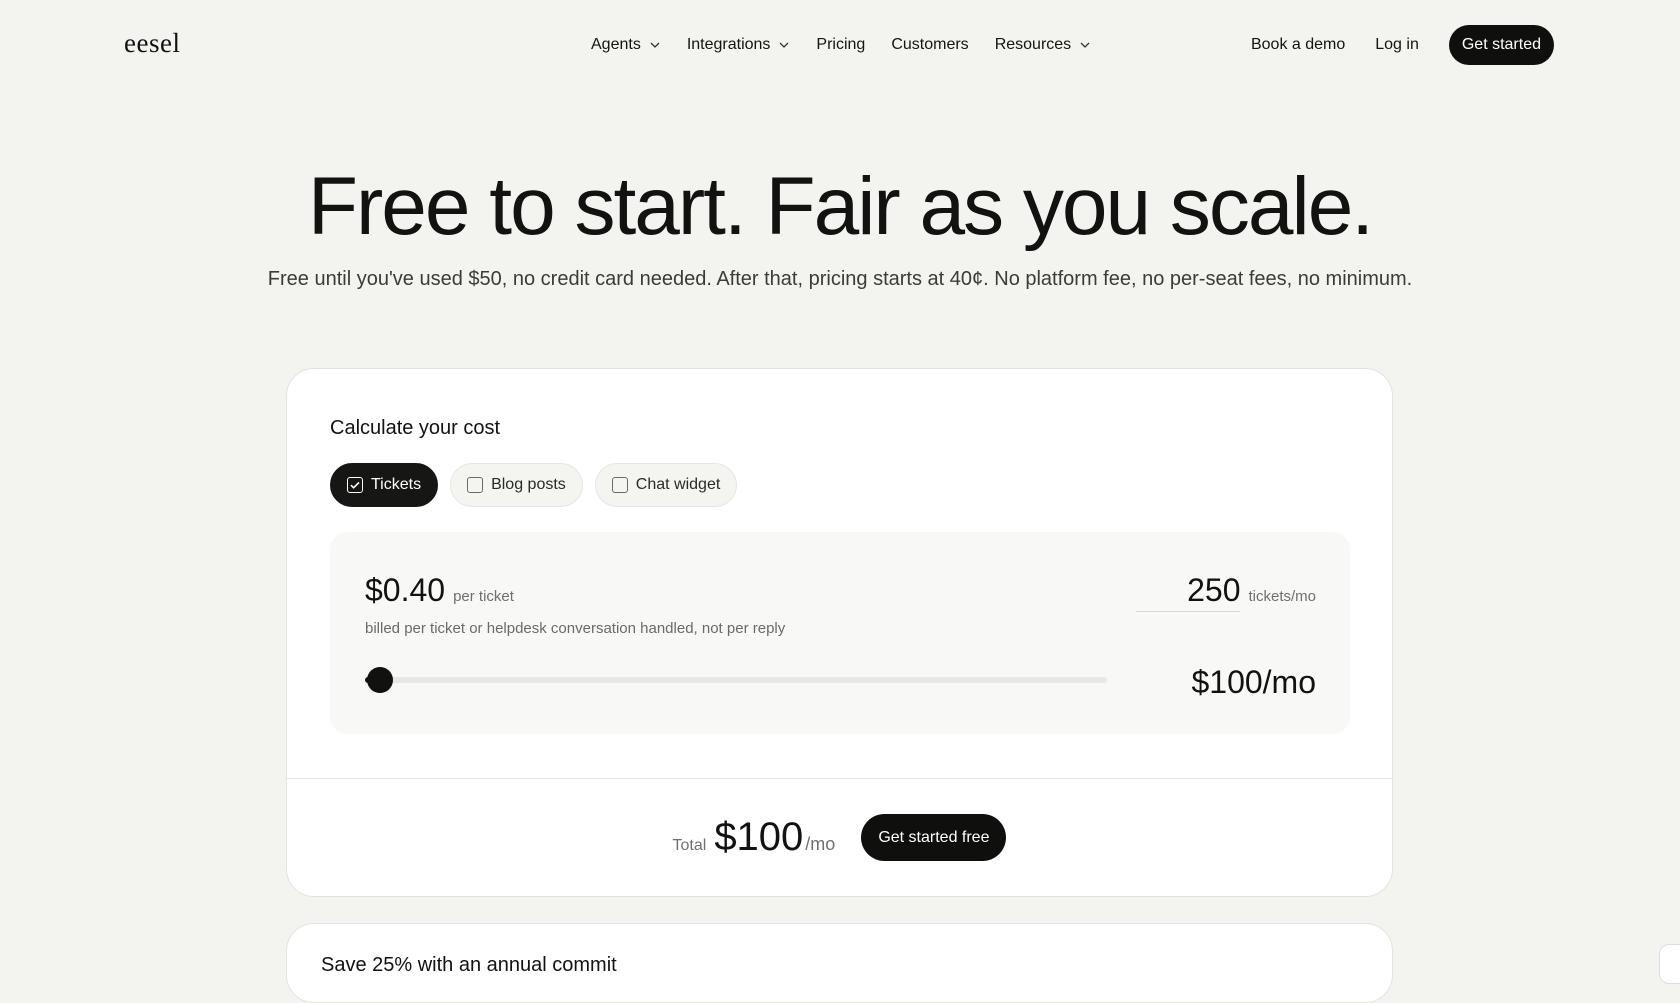 Image resolution: width=1680 pixels, height=1003 pixels. Describe the element at coordinates (1397, 45) in the screenshot. I see `login-link: Log in` at that location.